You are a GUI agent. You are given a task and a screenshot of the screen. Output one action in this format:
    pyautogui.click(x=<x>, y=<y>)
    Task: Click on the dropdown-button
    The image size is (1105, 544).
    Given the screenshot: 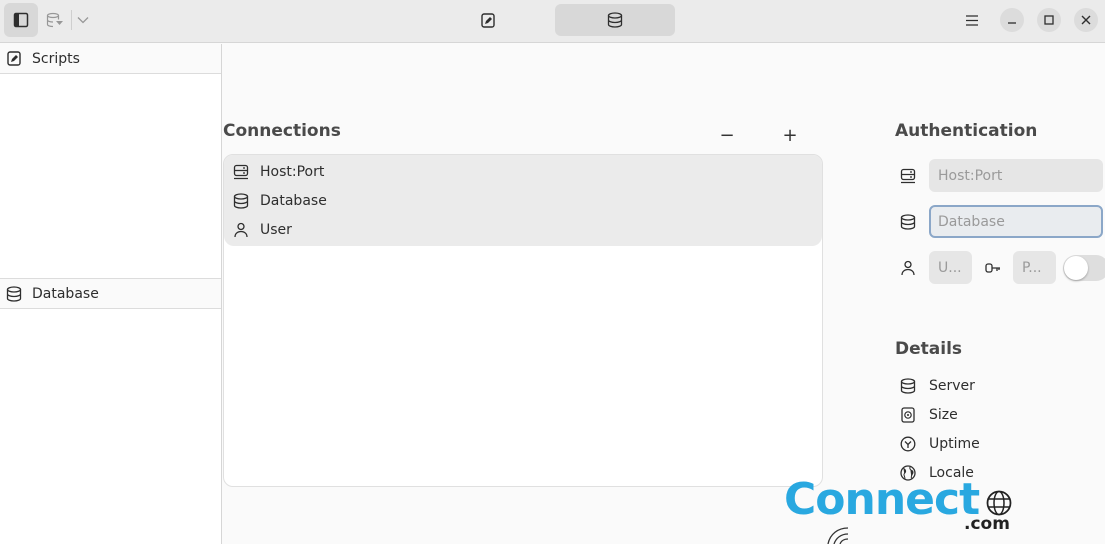 What is the action you would take?
    pyautogui.click(x=83, y=20)
    